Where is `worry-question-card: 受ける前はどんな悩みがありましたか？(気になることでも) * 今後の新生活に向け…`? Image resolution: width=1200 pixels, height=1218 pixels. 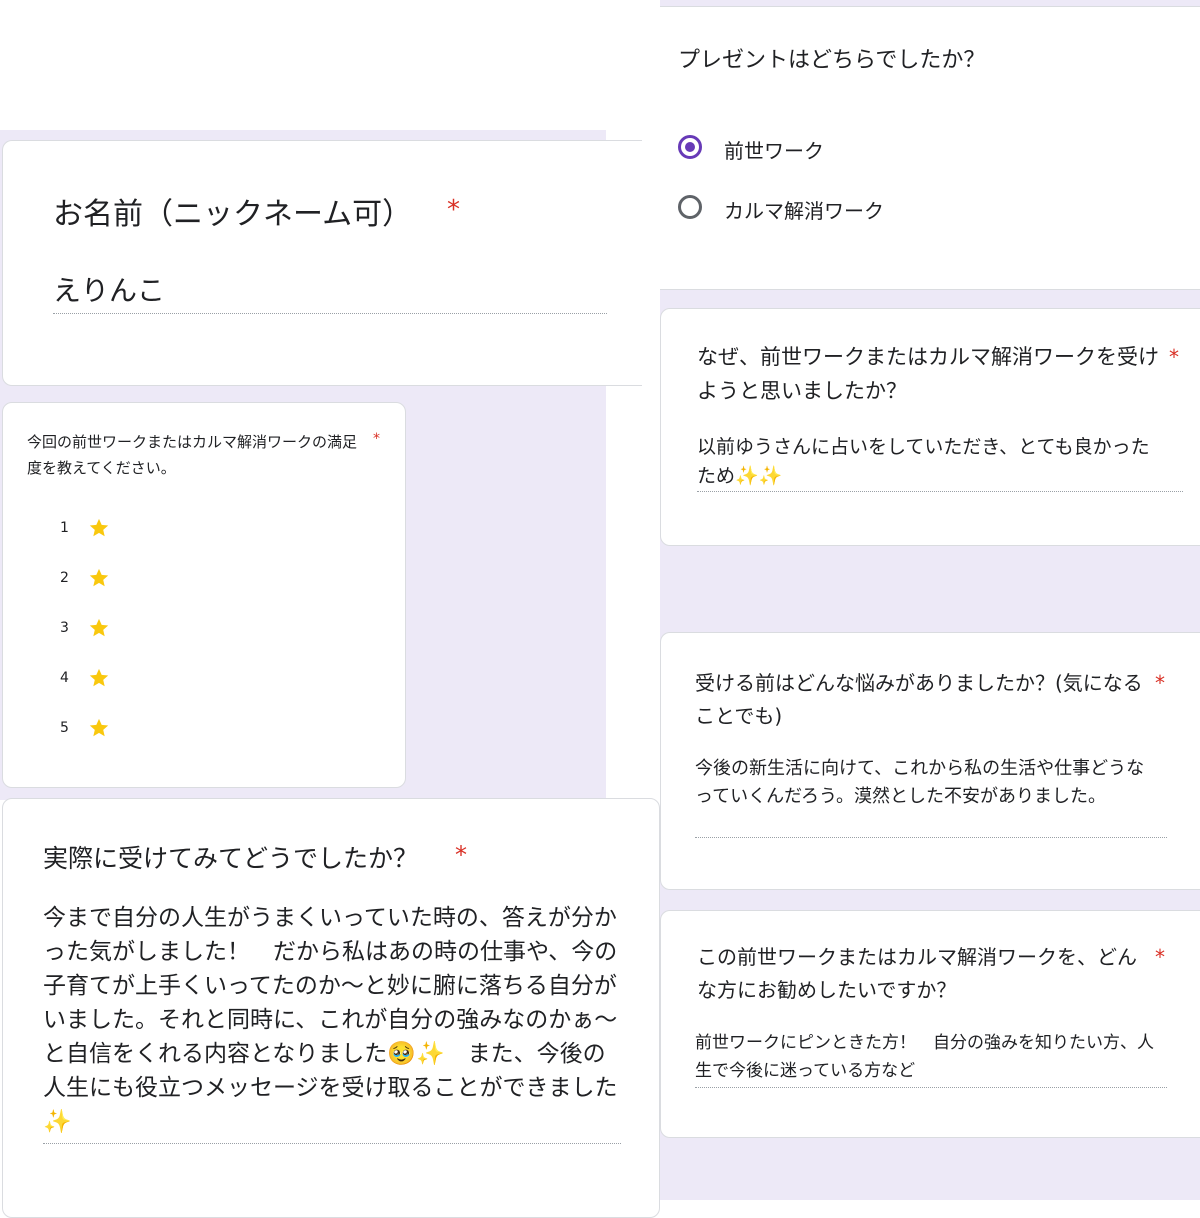 worry-question-card: 受ける前はどんな悩みがありましたか？(気になることでも) * 今後の新生活に向け… is located at coordinates (930, 761).